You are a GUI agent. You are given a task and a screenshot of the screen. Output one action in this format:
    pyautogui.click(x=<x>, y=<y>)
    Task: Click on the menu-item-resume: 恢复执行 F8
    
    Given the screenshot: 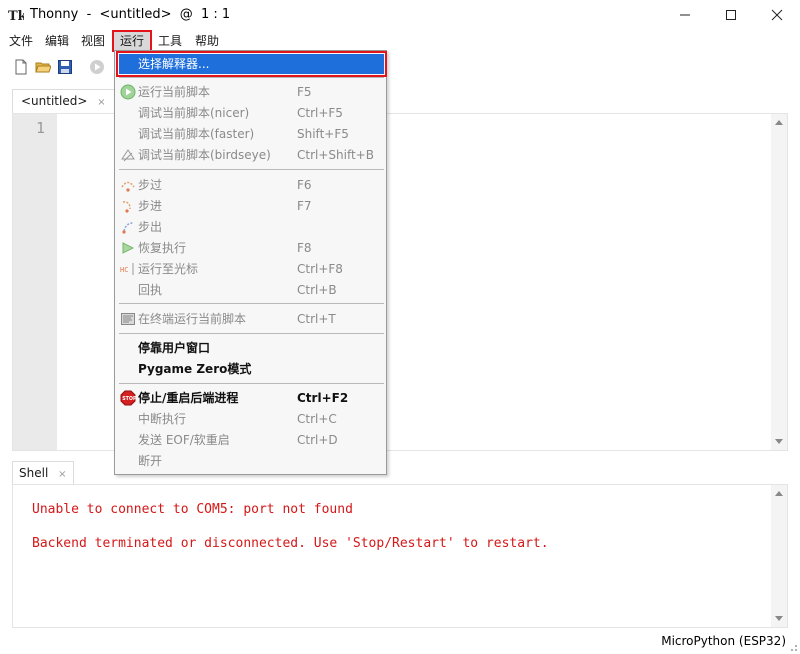 What is the action you would take?
    pyautogui.click(x=251, y=248)
    